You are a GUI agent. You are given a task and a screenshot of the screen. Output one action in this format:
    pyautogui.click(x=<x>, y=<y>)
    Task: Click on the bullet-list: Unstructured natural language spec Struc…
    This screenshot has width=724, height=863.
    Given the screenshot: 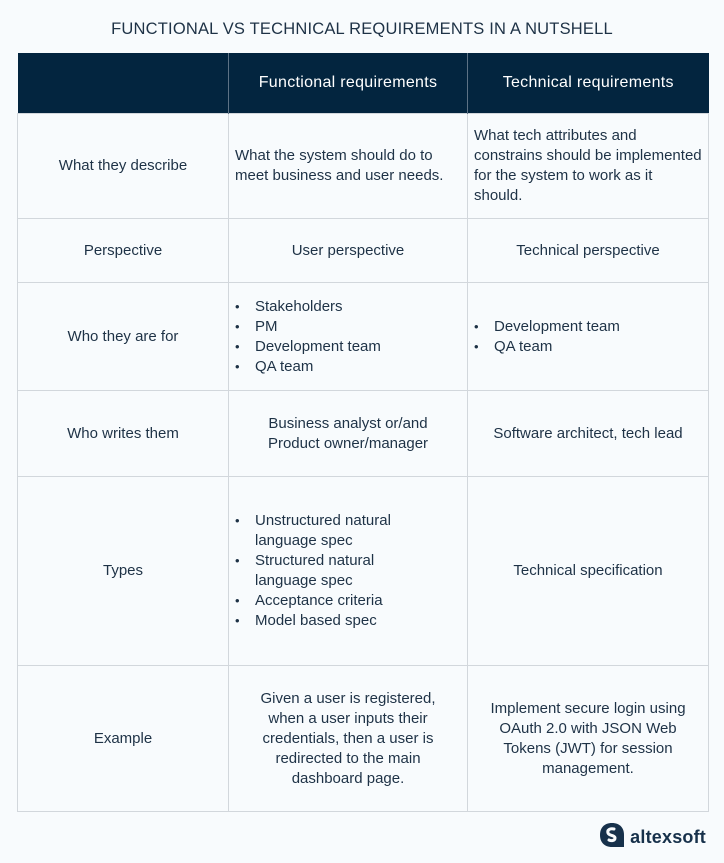 What is the action you would take?
    pyautogui.click(x=331, y=571)
    